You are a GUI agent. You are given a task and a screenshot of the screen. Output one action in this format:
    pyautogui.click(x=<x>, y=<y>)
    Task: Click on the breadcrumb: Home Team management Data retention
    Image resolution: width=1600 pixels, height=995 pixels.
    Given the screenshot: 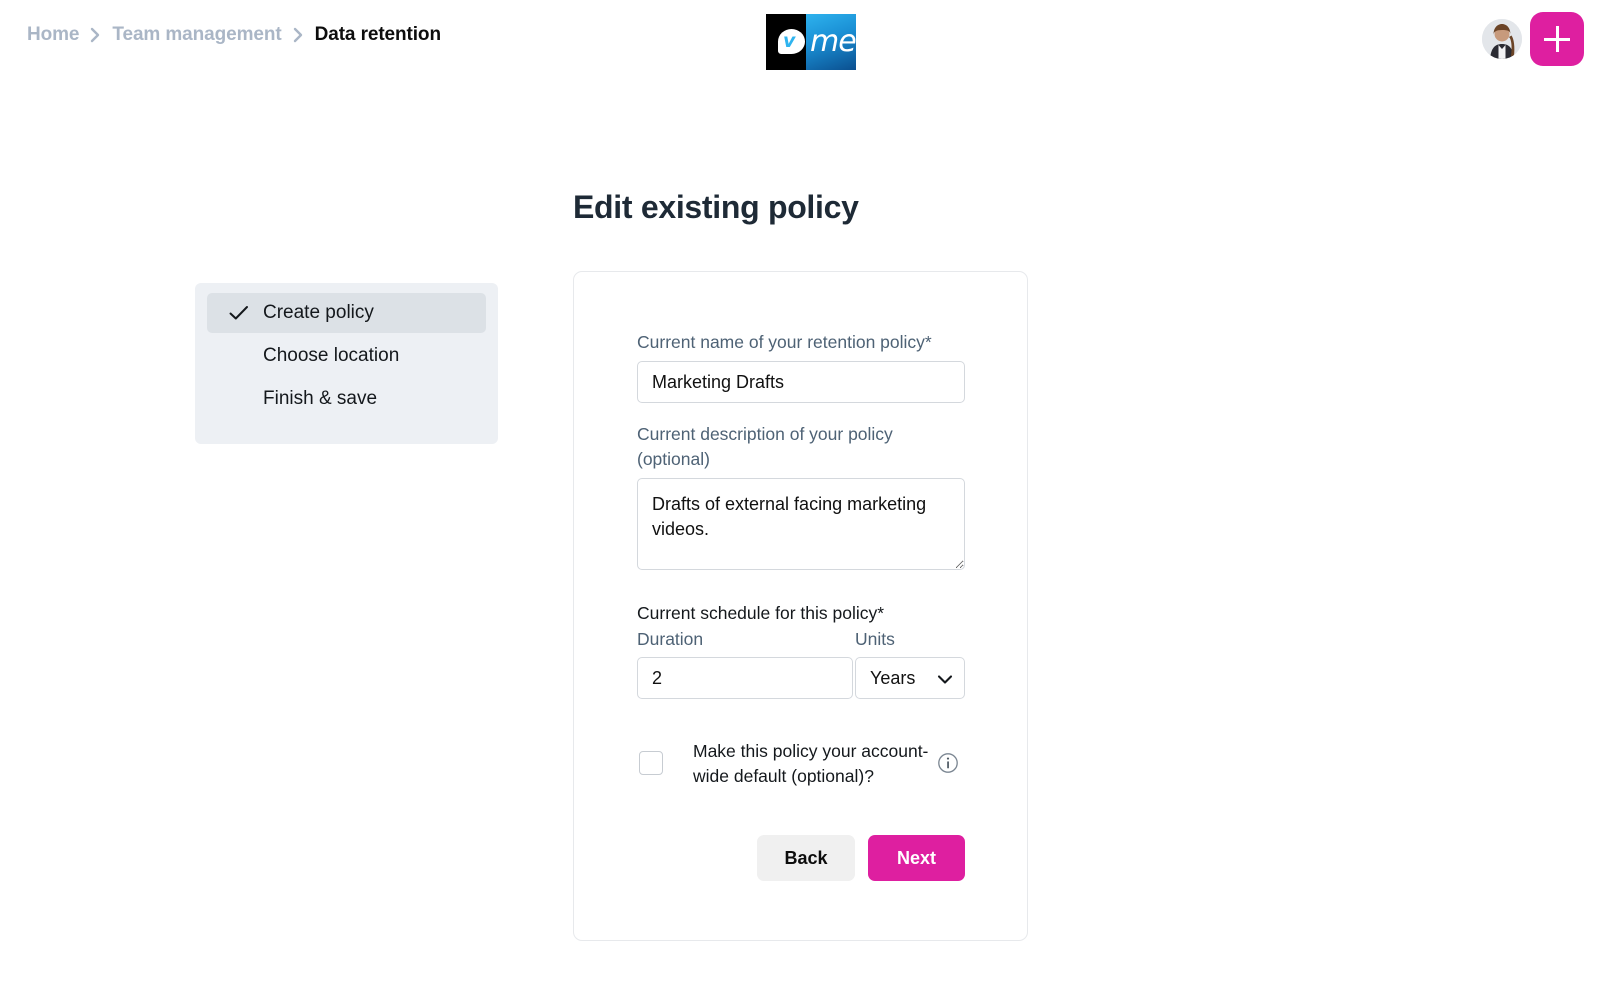 What is the action you would take?
    pyautogui.click(x=234, y=35)
    